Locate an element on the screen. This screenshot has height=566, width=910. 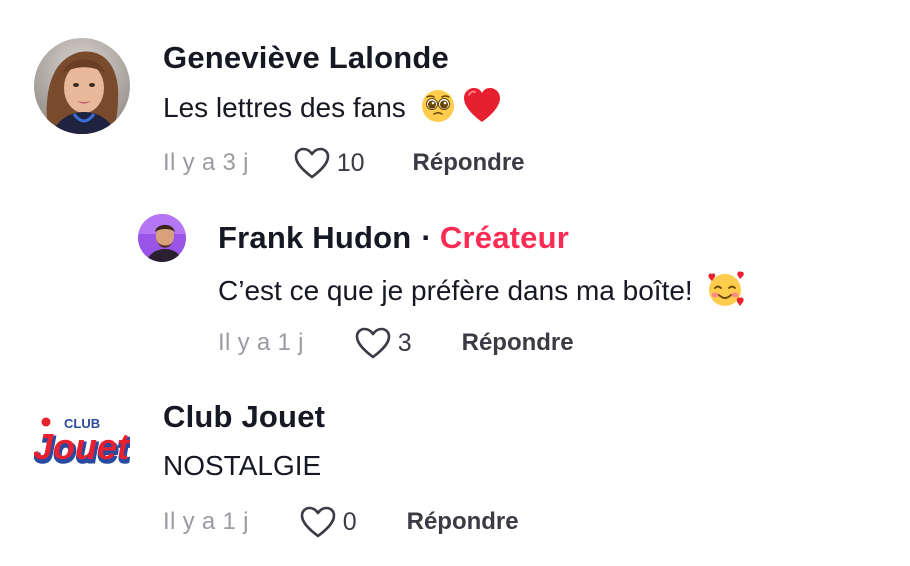
comment-username: Frank Hudon · Créateur is located at coordinates (393, 238).